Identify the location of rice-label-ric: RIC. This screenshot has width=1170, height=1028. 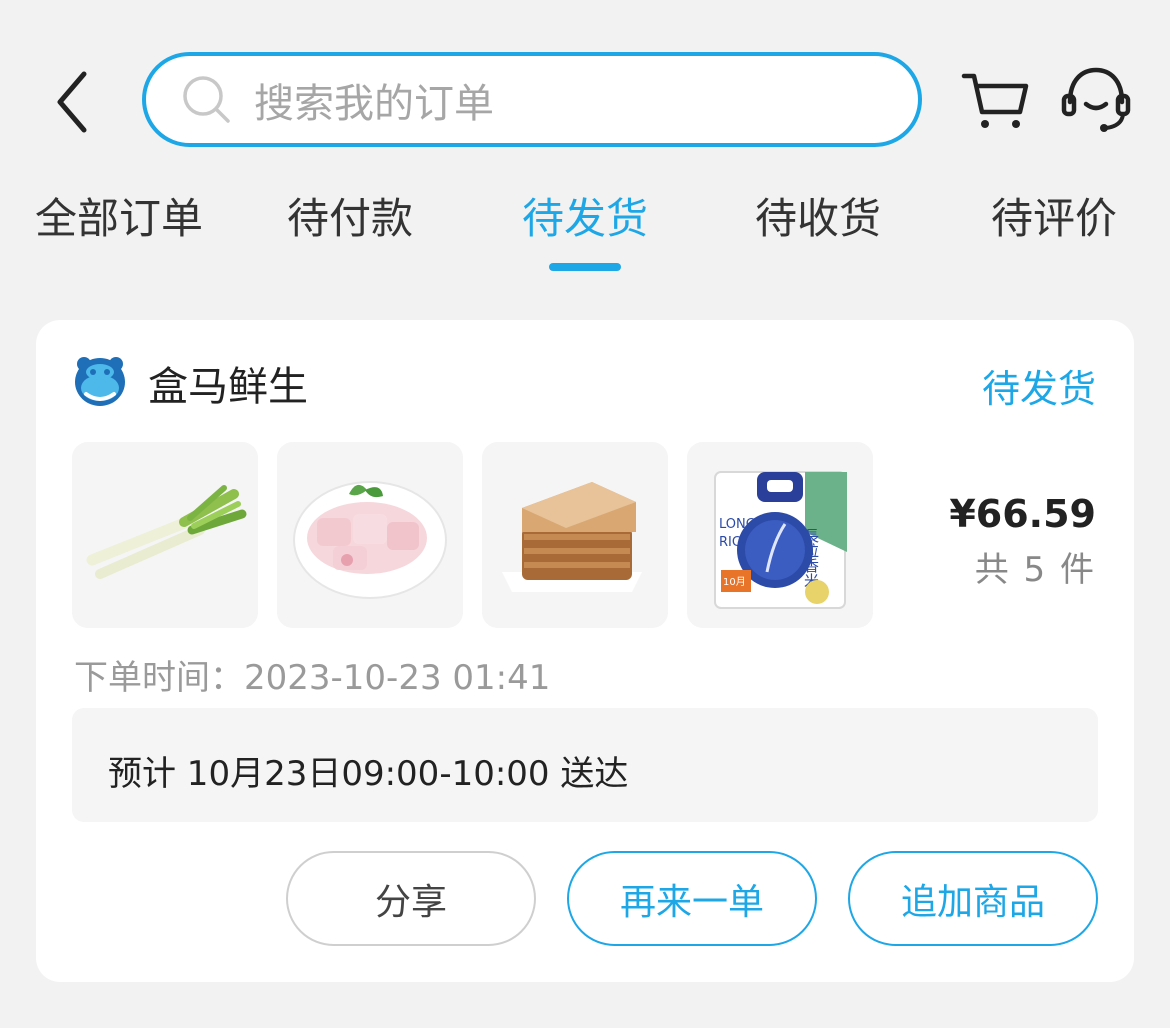
(730, 542).